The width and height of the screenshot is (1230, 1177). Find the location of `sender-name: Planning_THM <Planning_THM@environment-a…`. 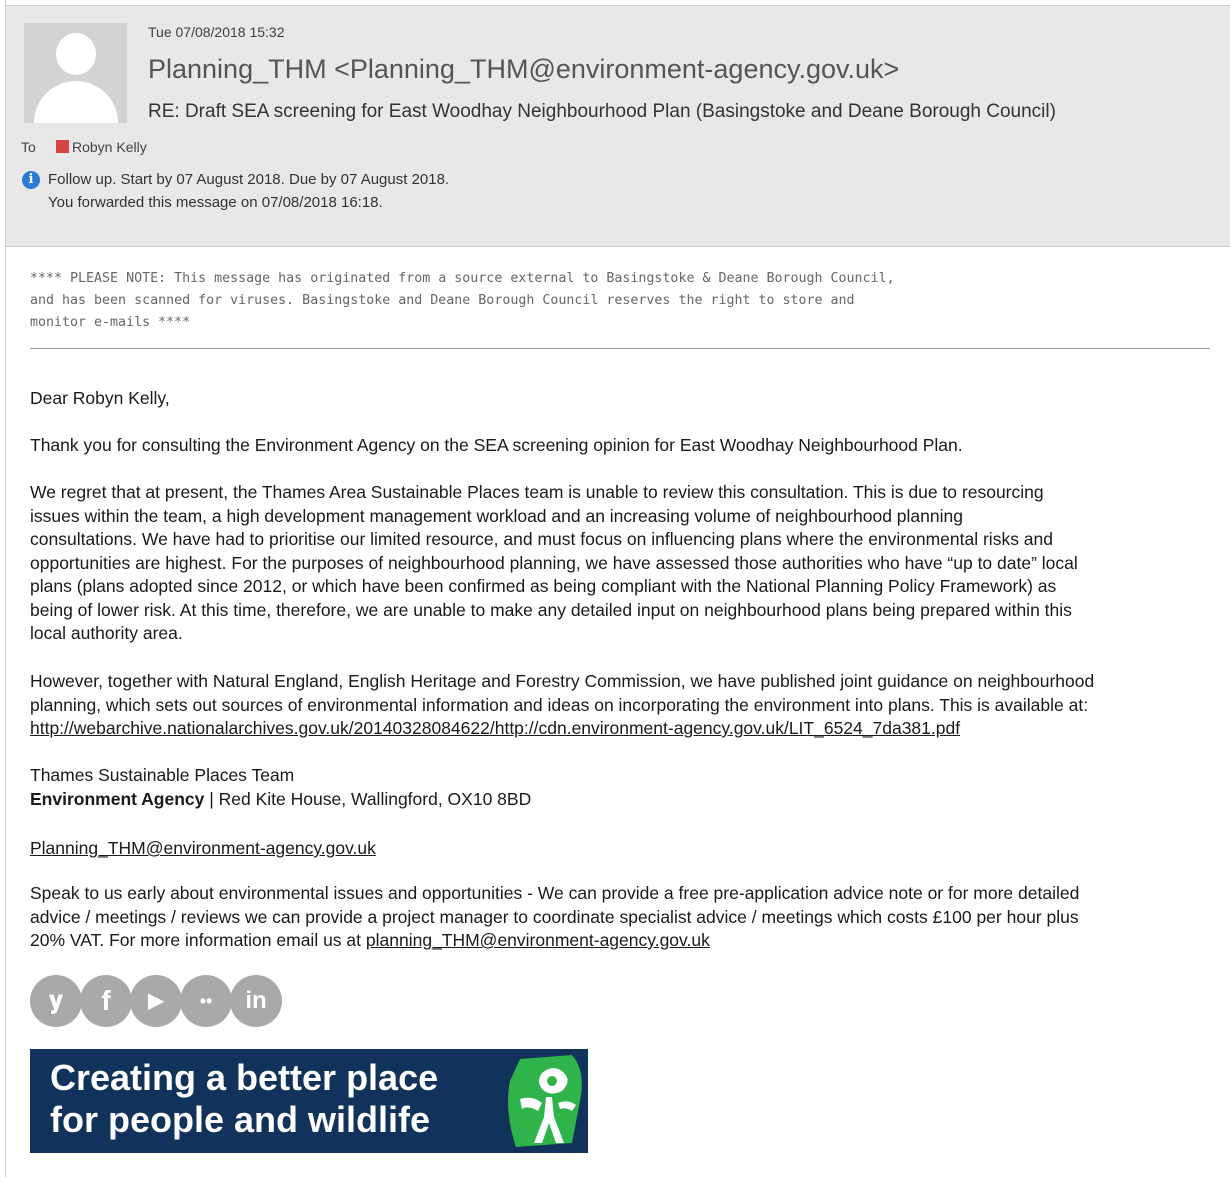

sender-name: Planning_THM <Planning_THM@environment-a… is located at coordinates (523, 69).